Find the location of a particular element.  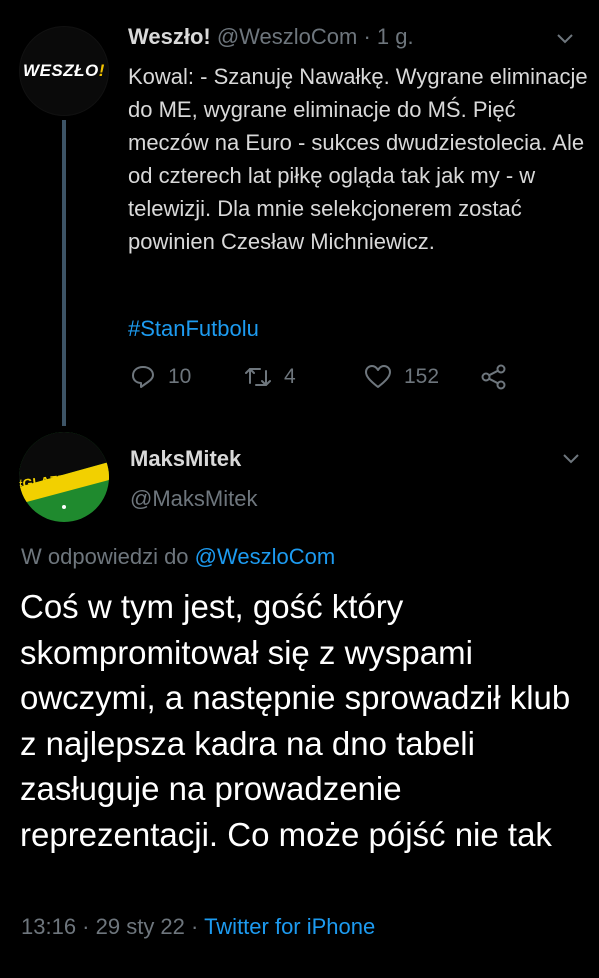

thread-connector-line is located at coordinates (64, 273).